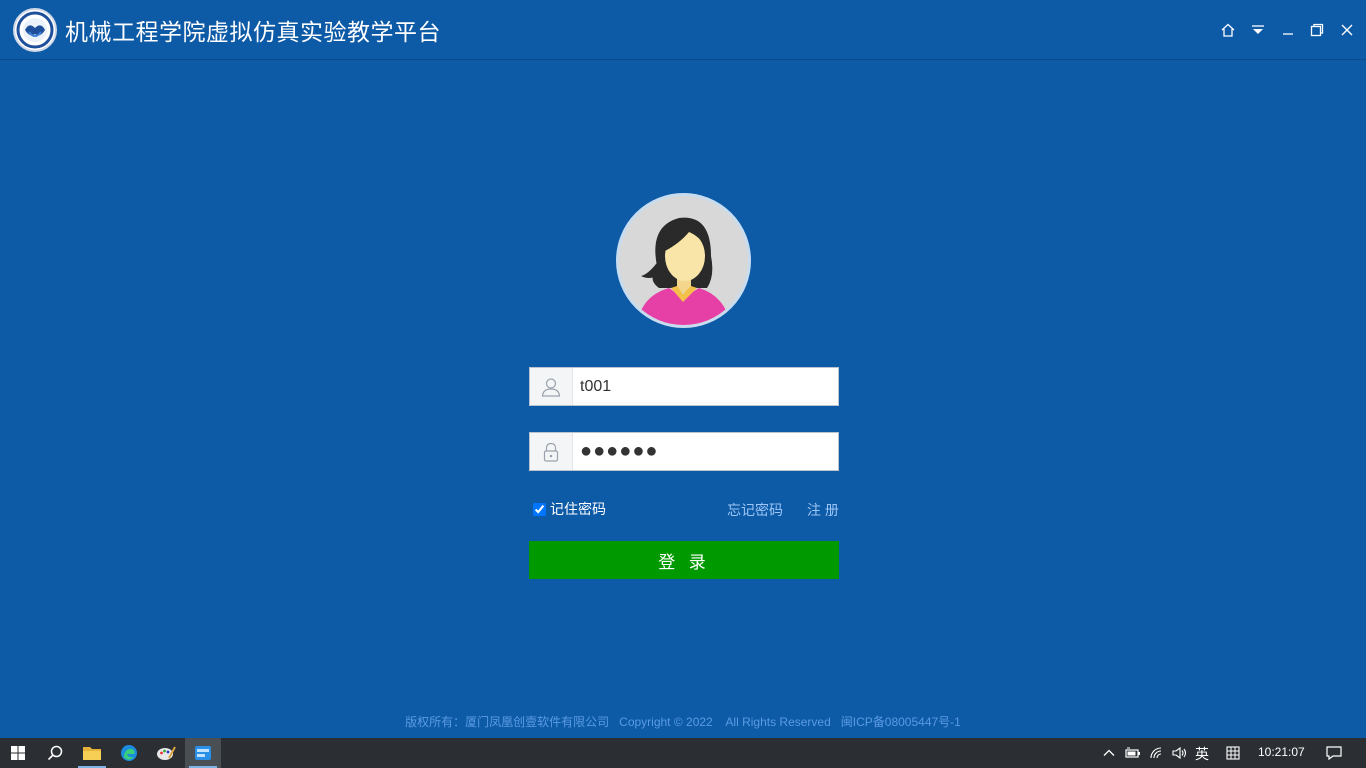 The height and width of the screenshot is (768, 1366). What do you see at coordinates (683, 30) in the screenshot?
I see `title-bar: 机械工程学院虚拟仿真实验教学平台` at bounding box center [683, 30].